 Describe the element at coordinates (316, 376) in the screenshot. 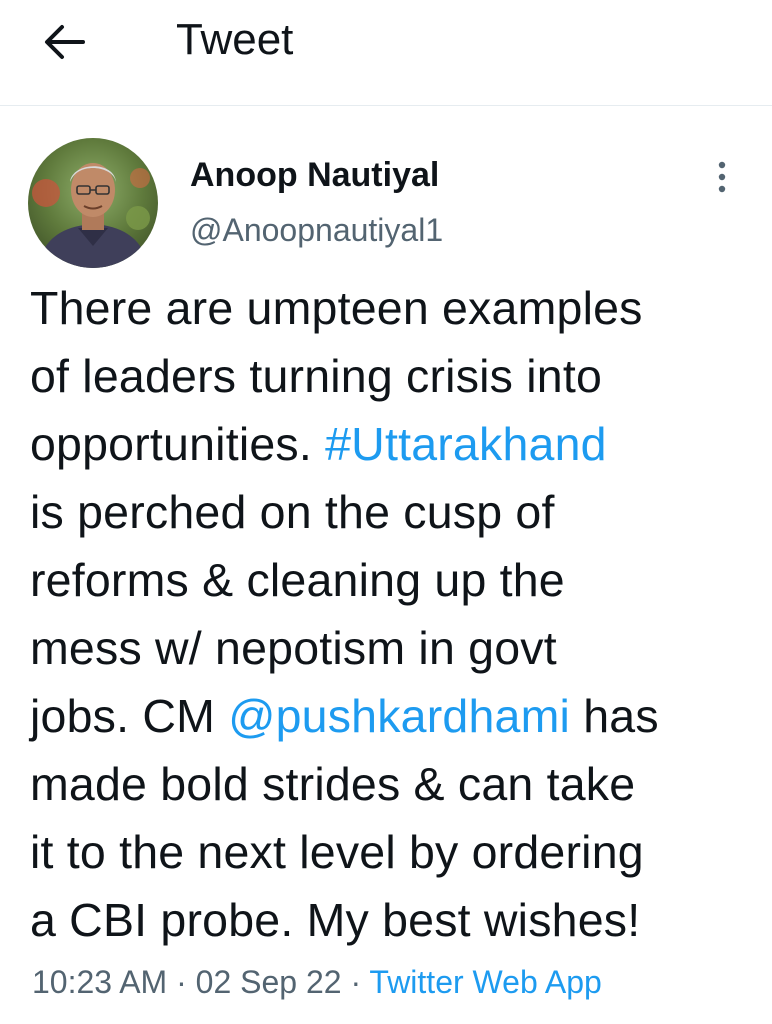

I see `tweet-line: of leaders turning crisis into` at that location.